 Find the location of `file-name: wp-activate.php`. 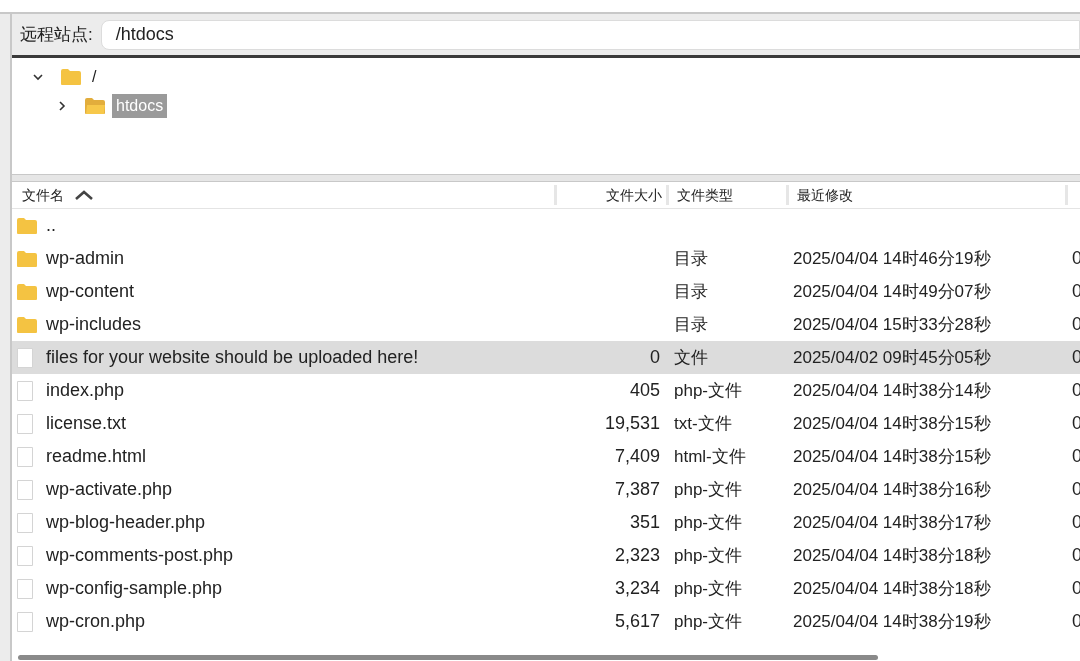

file-name: wp-activate.php is located at coordinates (109, 489).